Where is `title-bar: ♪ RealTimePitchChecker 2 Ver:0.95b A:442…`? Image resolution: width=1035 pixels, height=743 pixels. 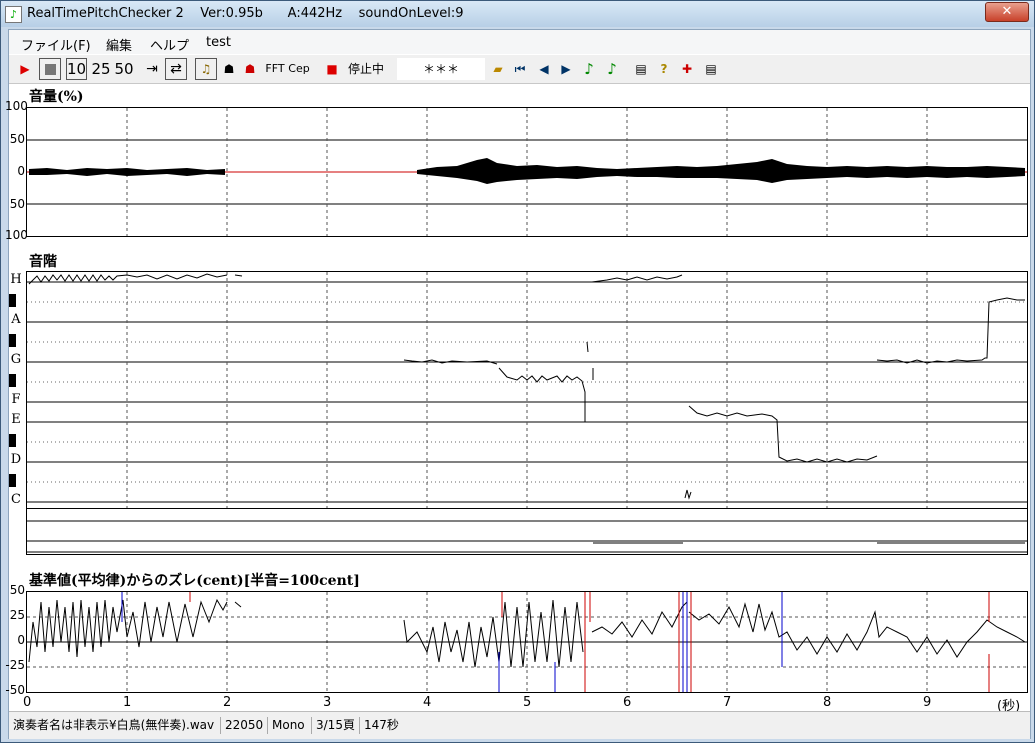
title-bar: ♪ RealTimePitchChecker 2 Ver:0.95b A:442… is located at coordinates (517, 14).